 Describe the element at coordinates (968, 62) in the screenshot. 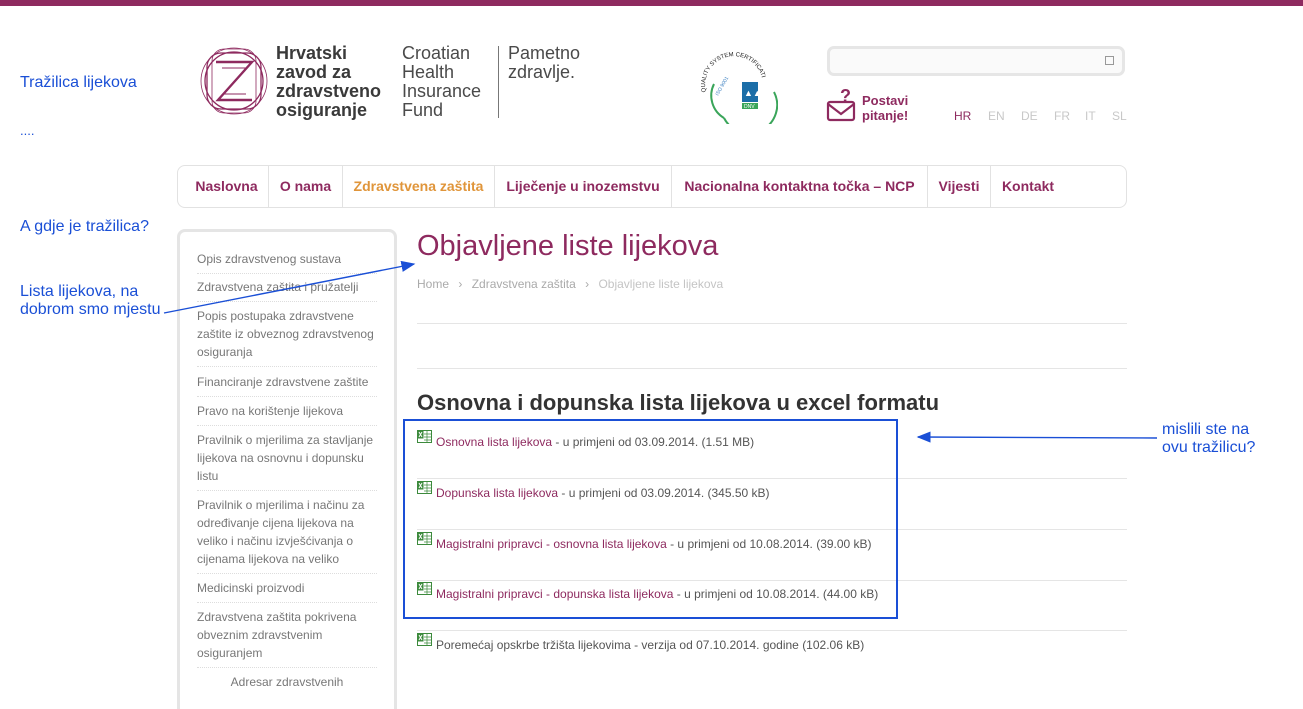

I see `search-input` at that location.